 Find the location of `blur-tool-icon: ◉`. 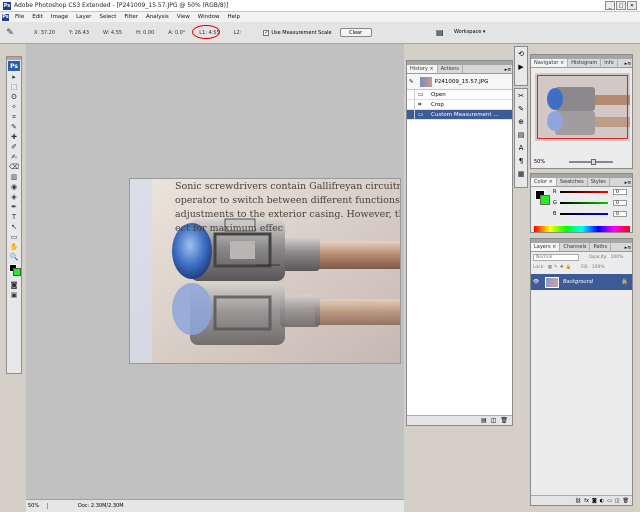

blur-tool-icon: ◉ is located at coordinates (14, 187).